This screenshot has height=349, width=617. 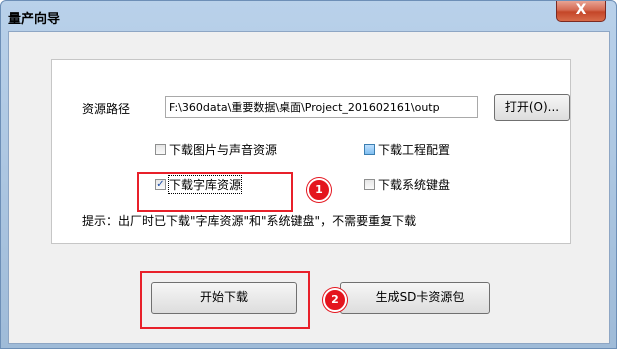 I want to click on resource-path-input, so click(x=321, y=107).